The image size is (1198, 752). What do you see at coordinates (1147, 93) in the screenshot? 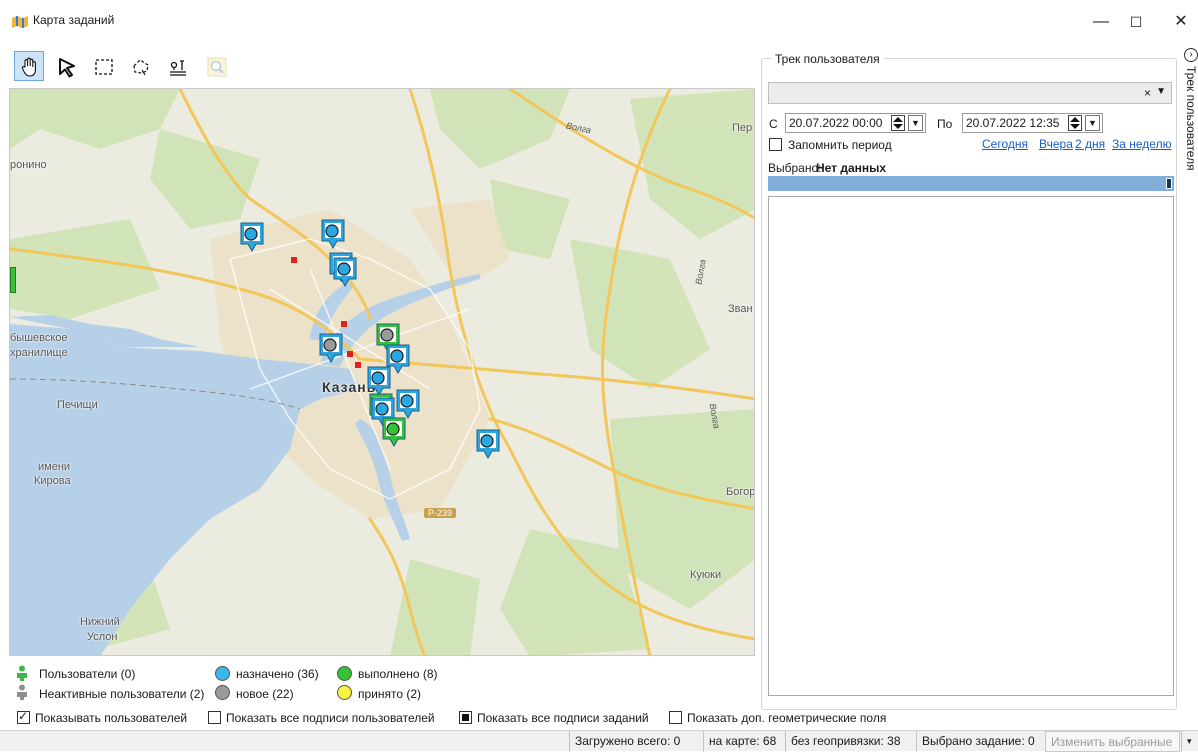
I see `clear-icon: ×` at bounding box center [1147, 93].